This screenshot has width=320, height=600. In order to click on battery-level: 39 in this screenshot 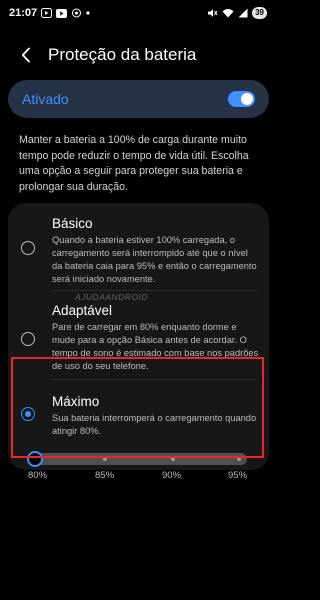, I will do `click(259, 13)`.